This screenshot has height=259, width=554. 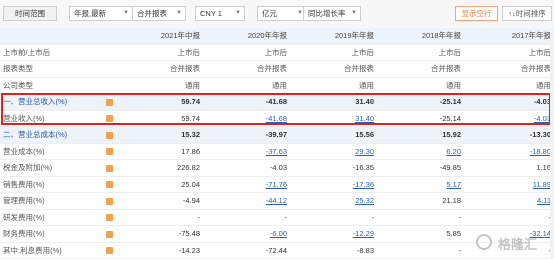 What do you see at coordinates (333, 184) in the screenshot?
I see `table-cell: -17.36` at bounding box center [333, 184].